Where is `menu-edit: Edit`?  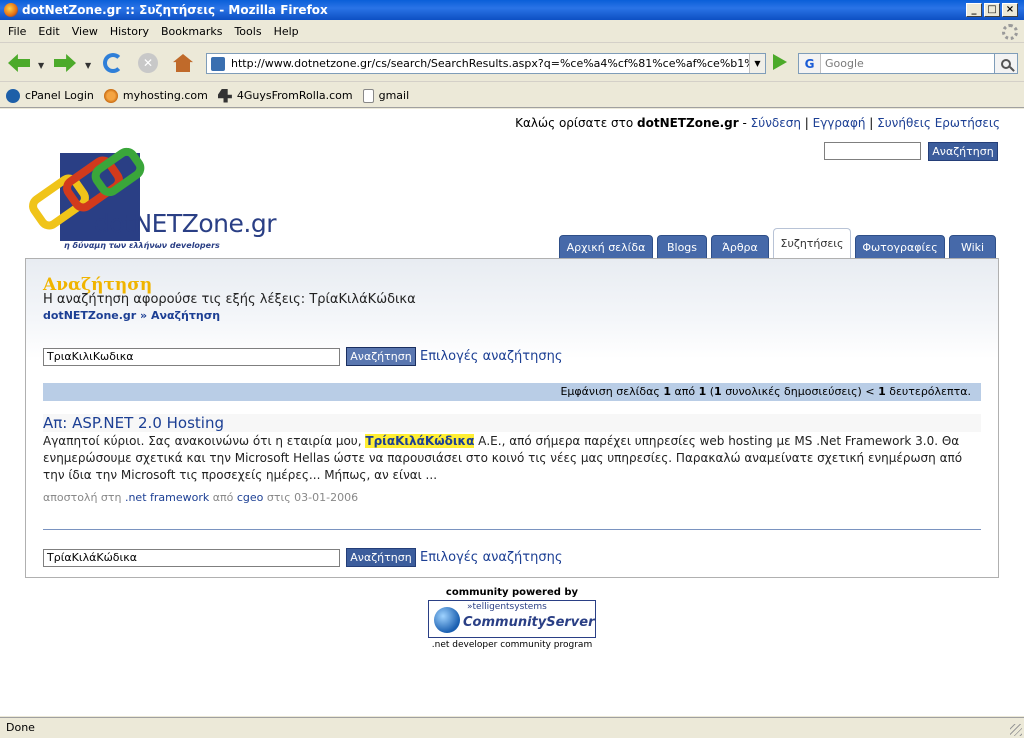
menu-edit: Edit is located at coordinates (48, 31).